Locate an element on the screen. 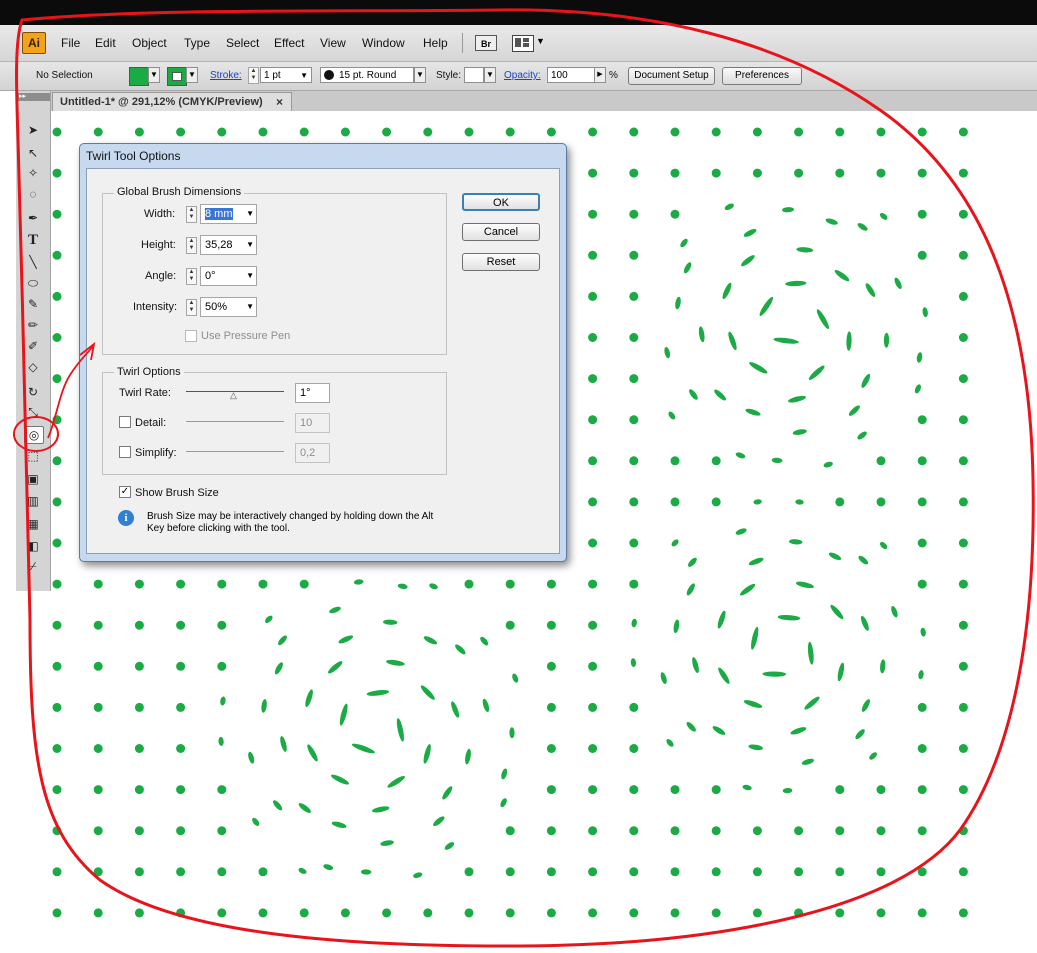  window-title-bar is located at coordinates (518, 12).